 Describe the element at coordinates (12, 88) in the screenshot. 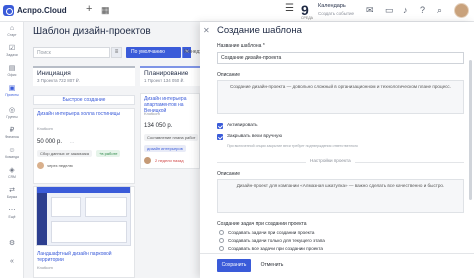

I see `projects-icon: ▣` at that location.